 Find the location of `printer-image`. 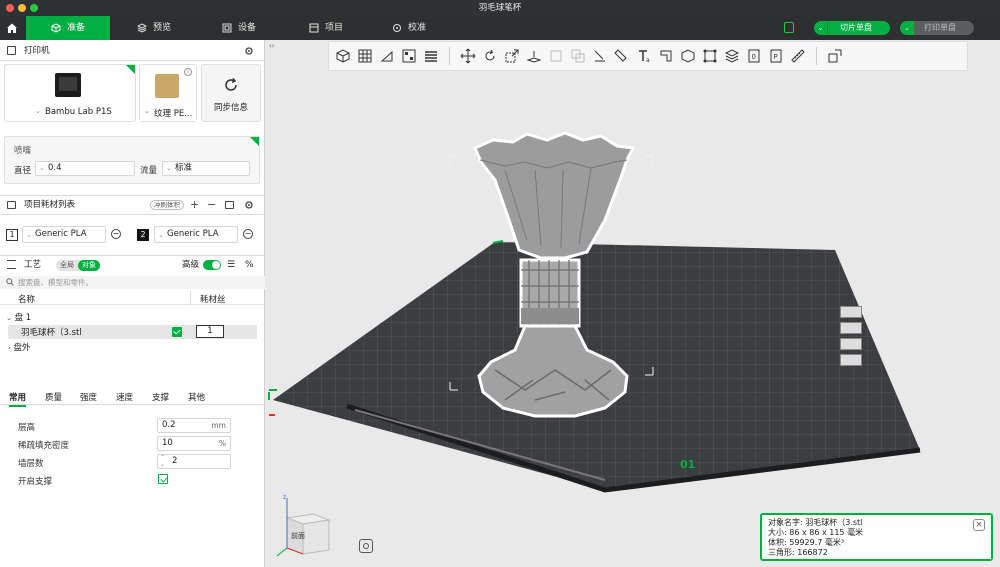

printer-image is located at coordinates (68, 85).